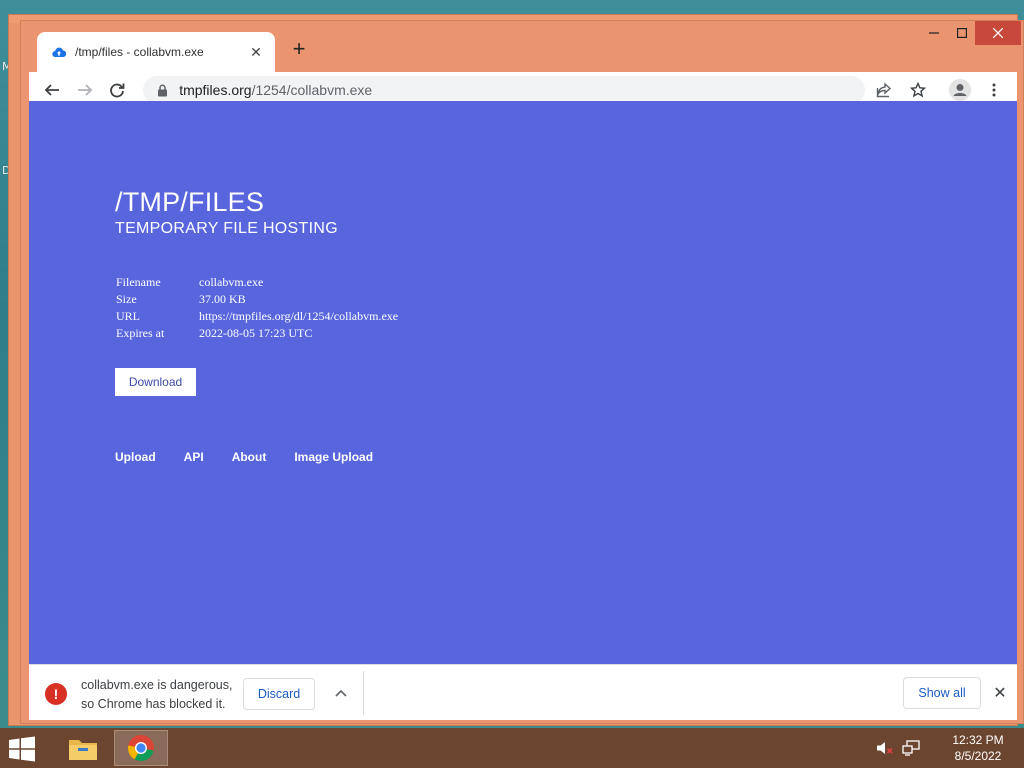 Image resolution: width=1024 pixels, height=768 pixels. I want to click on close-window-icon, so click(998, 33).